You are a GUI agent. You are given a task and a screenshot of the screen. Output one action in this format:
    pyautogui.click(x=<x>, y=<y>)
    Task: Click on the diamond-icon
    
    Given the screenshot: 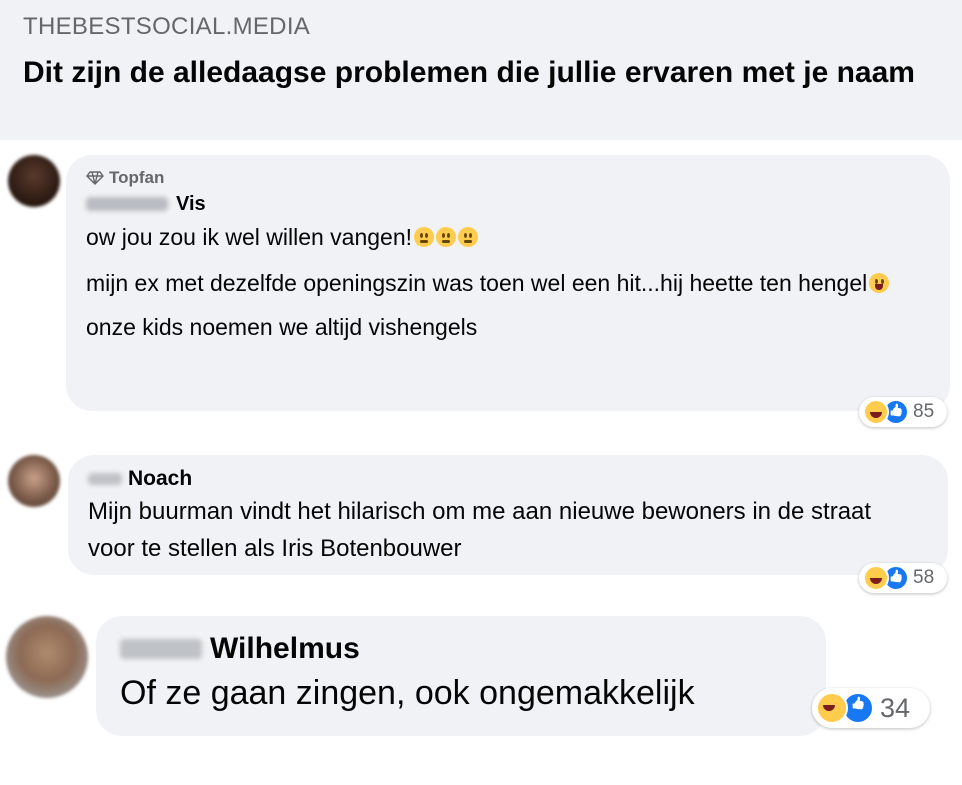 What is the action you would take?
    pyautogui.click(x=95, y=178)
    